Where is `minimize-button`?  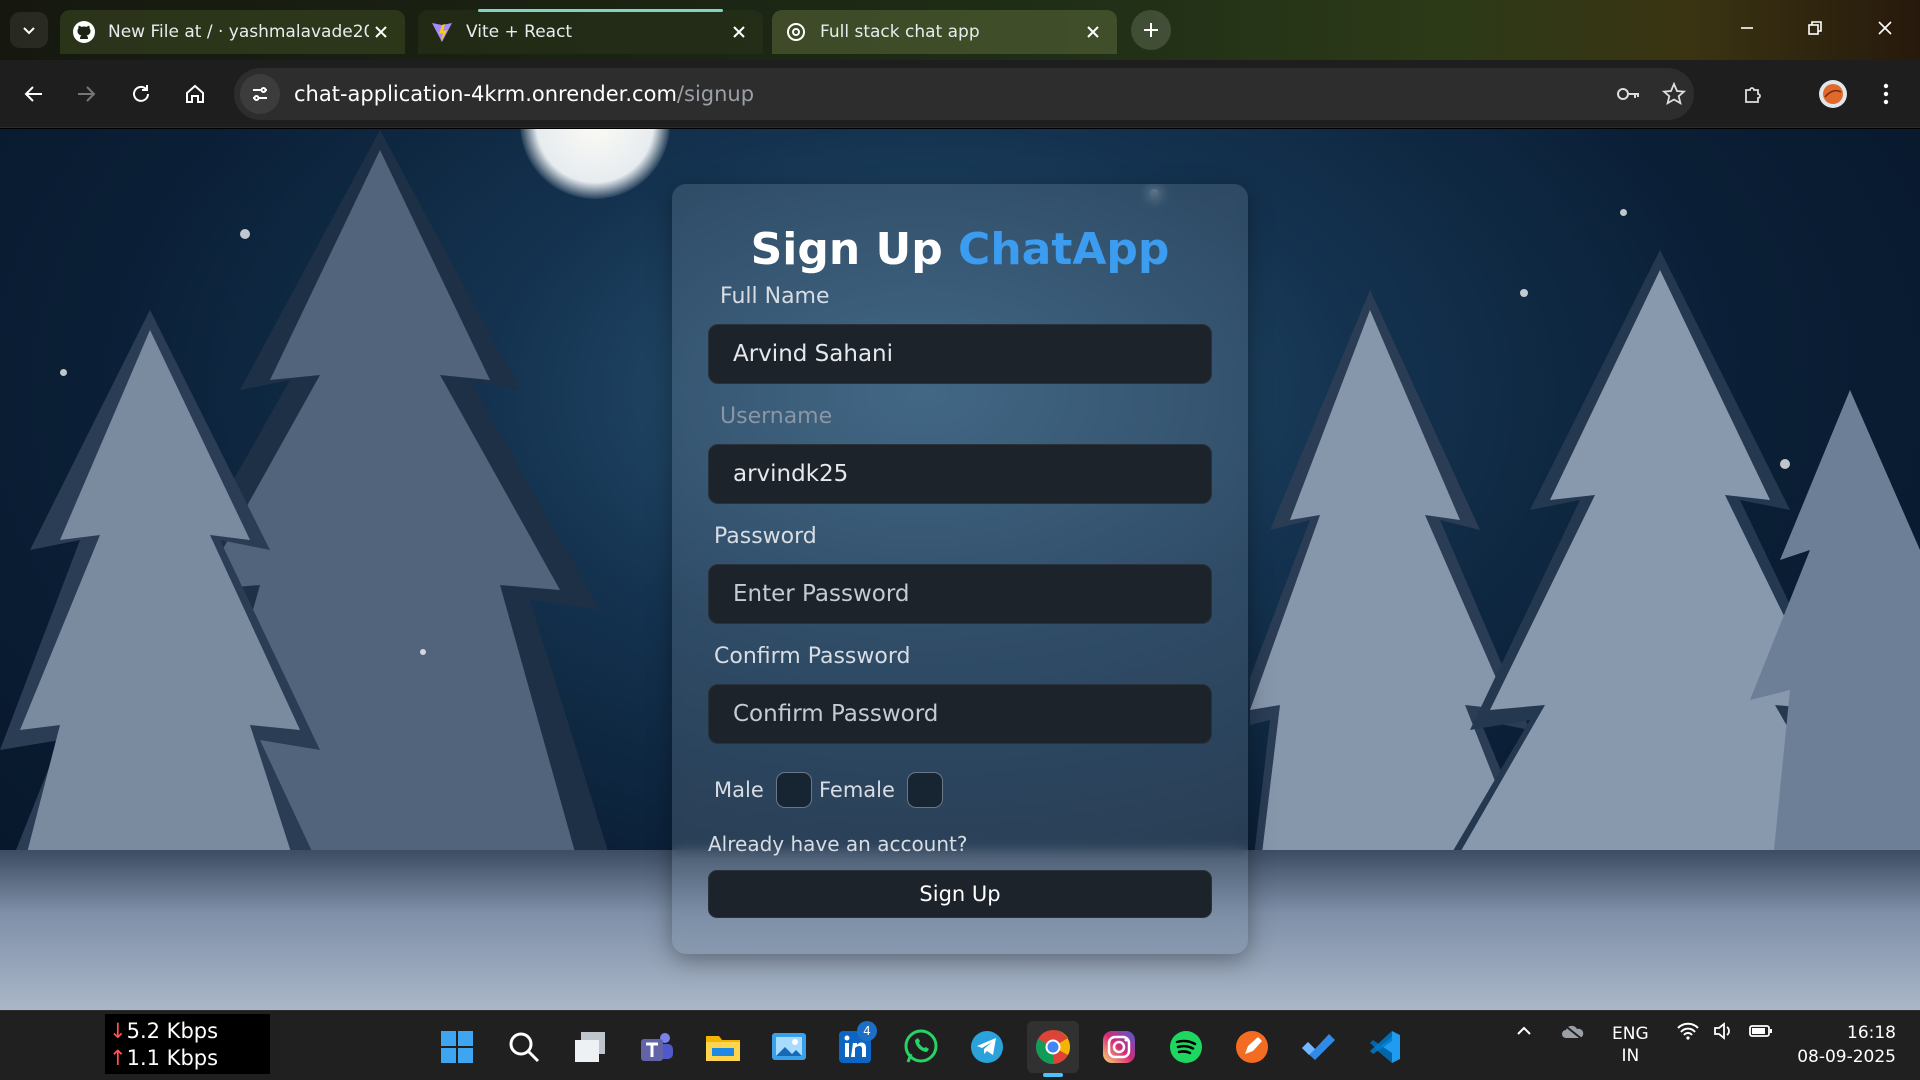
minimize-button is located at coordinates (1747, 28).